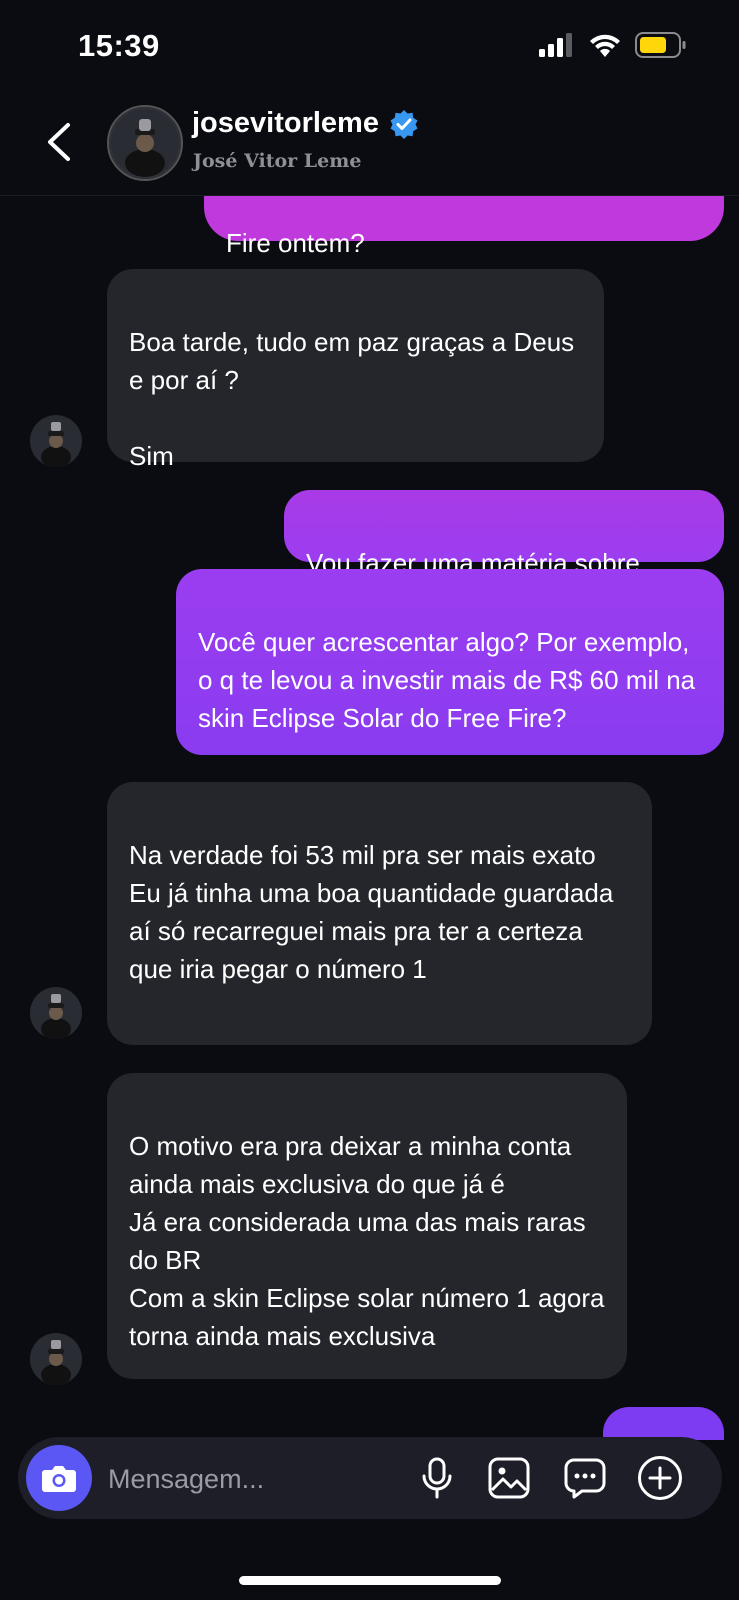  What do you see at coordinates (60, 142) in the screenshot?
I see `back-icon` at bounding box center [60, 142].